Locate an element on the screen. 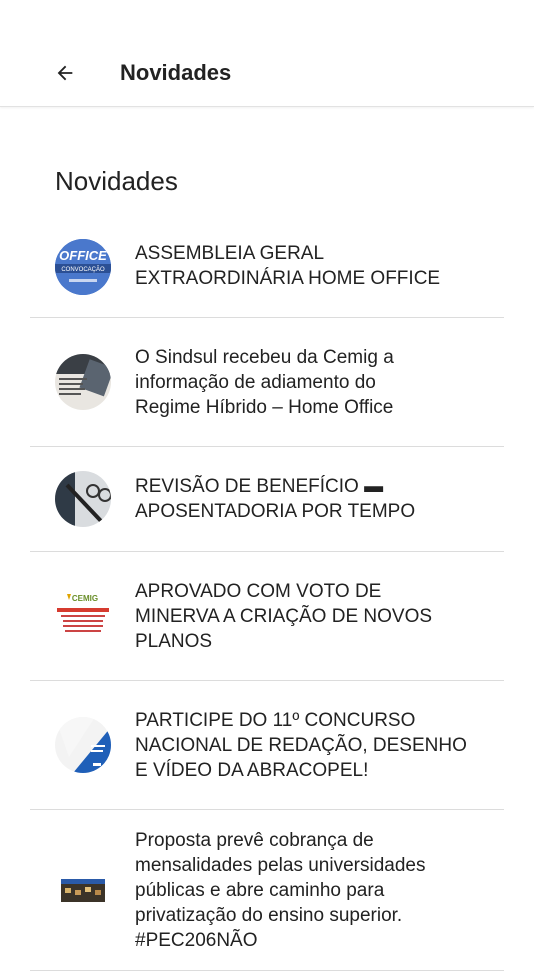 The width and height of the screenshot is (534, 971). news-thumbnail: OFFICE CONVOCAÇÃO is located at coordinates (83, 267).